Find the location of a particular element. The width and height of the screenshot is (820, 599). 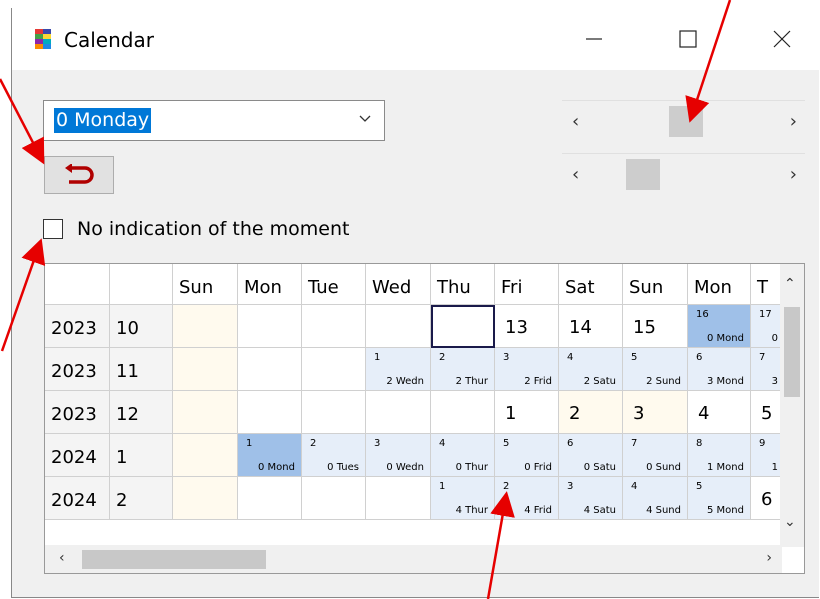

horizontal-scrollbar-2: ‹ › is located at coordinates (683, 173).